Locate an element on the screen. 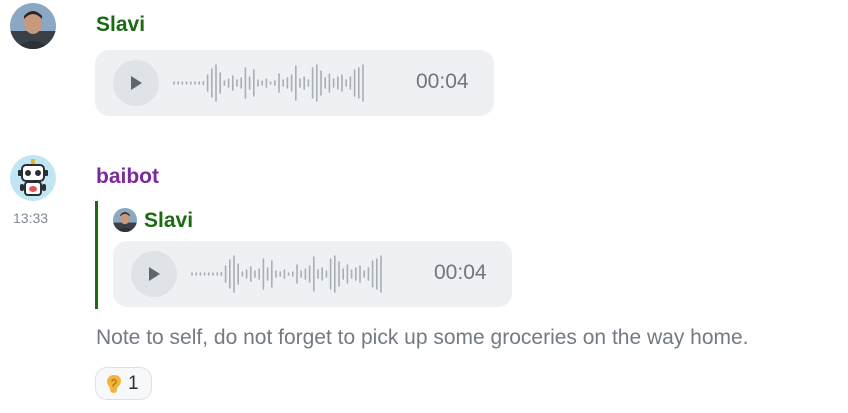 This screenshot has height=413, width=848. quoted-sender-avatar is located at coordinates (125, 220).